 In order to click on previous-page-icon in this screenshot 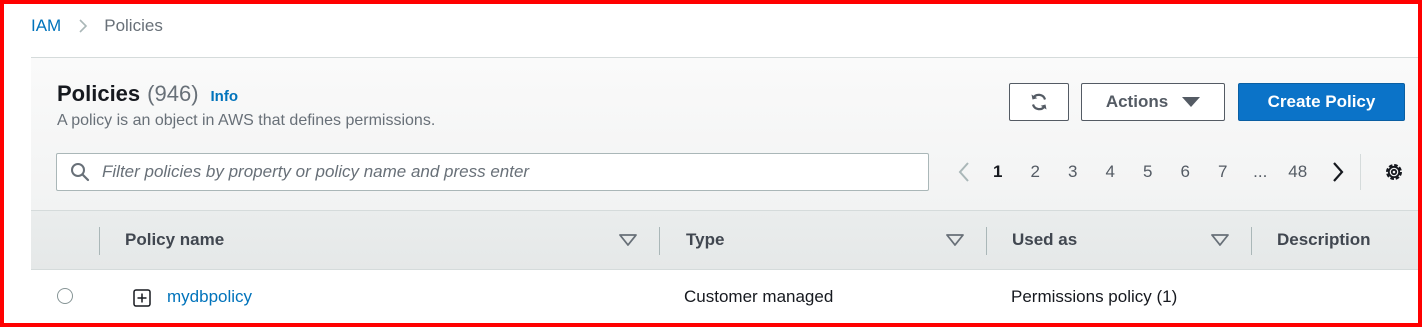, I will do `click(964, 172)`.